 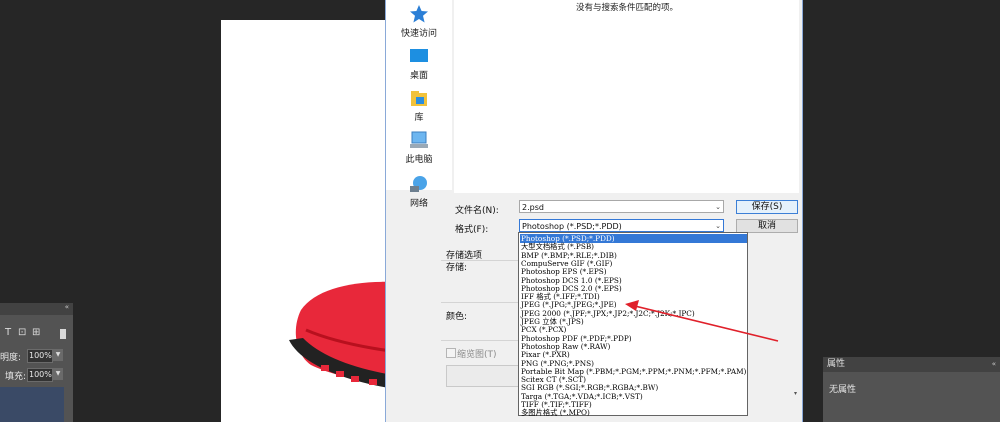 I want to click on filter-toggle-icon, so click(x=63, y=334).